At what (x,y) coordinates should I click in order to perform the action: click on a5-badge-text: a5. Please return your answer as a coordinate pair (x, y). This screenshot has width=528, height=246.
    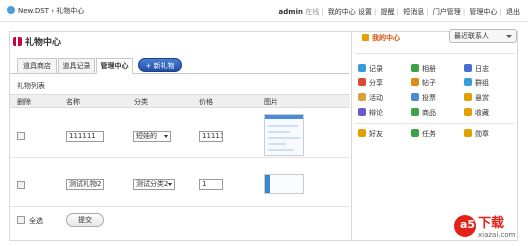
    Looking at the image, I should click on (468, 224).